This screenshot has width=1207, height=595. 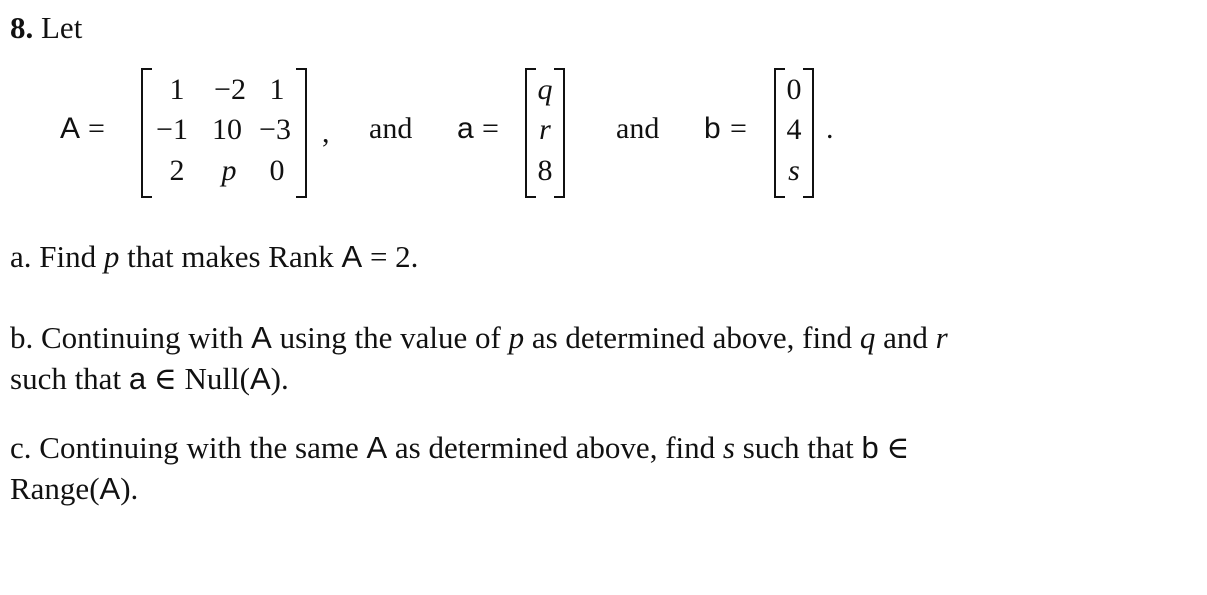 I want to click on part-a-text: that makes Rank, so click(x=230, y=256).